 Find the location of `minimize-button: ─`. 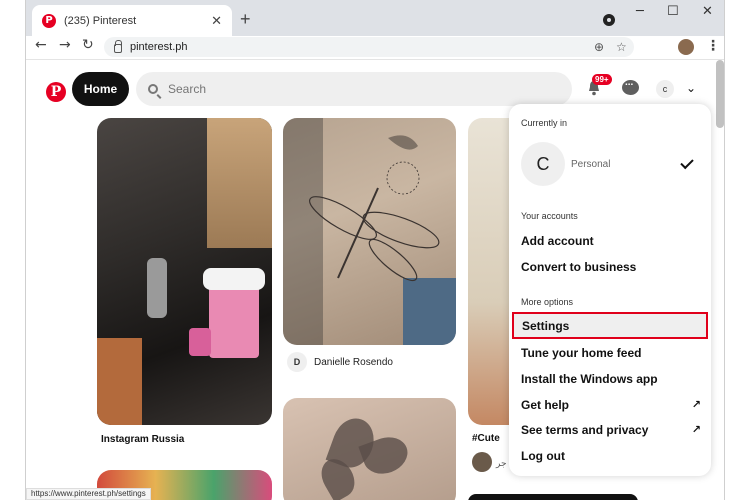

minimize-button: ─ is located at coordinates (640, 11).